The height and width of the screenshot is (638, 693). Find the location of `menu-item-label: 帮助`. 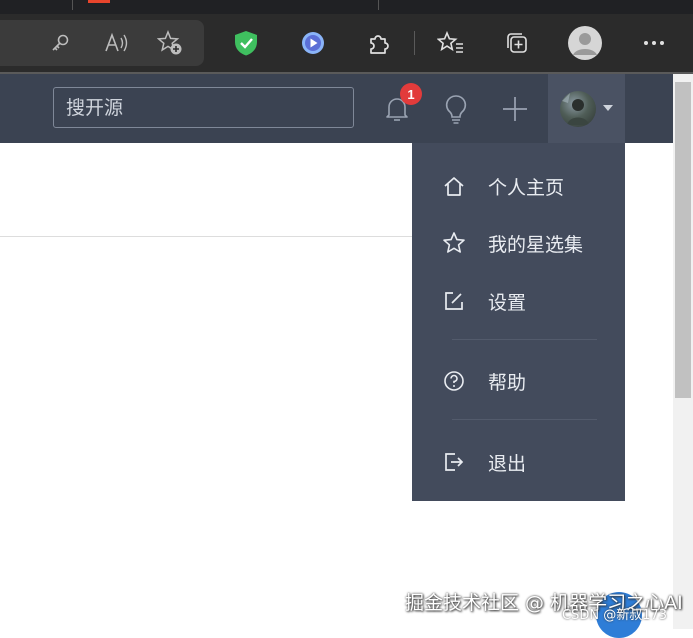

menu-item-label: 帮助 is located at coordinates (507, 382).